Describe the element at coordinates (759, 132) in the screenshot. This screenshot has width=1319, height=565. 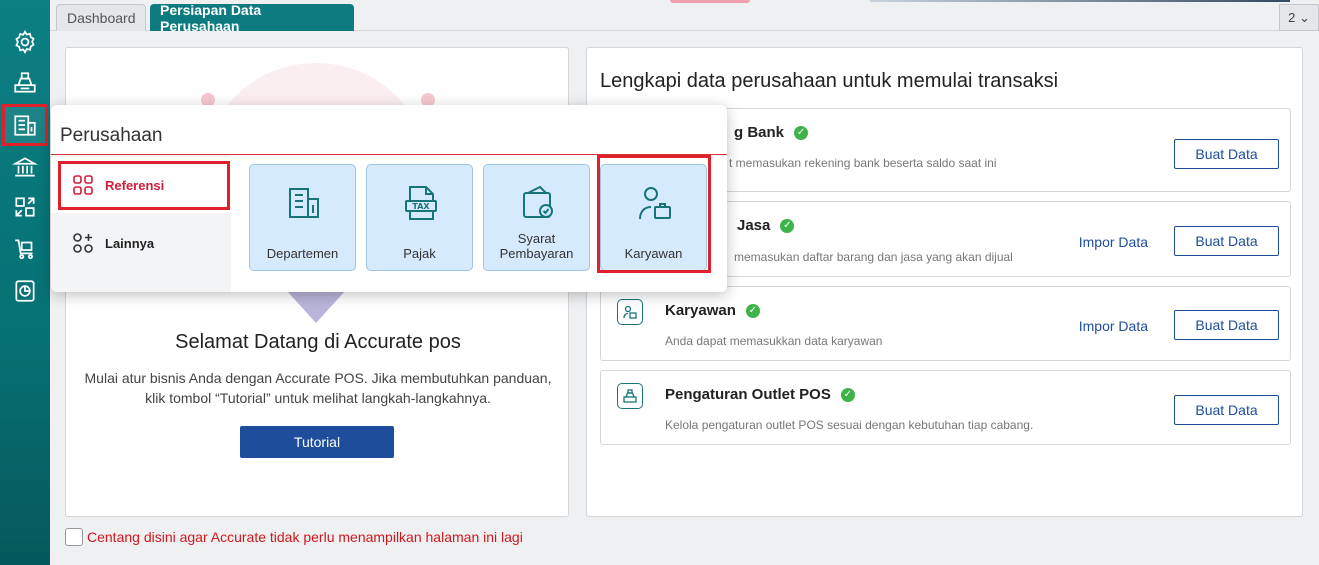
I see `card-title-text: g Bank` at that location.